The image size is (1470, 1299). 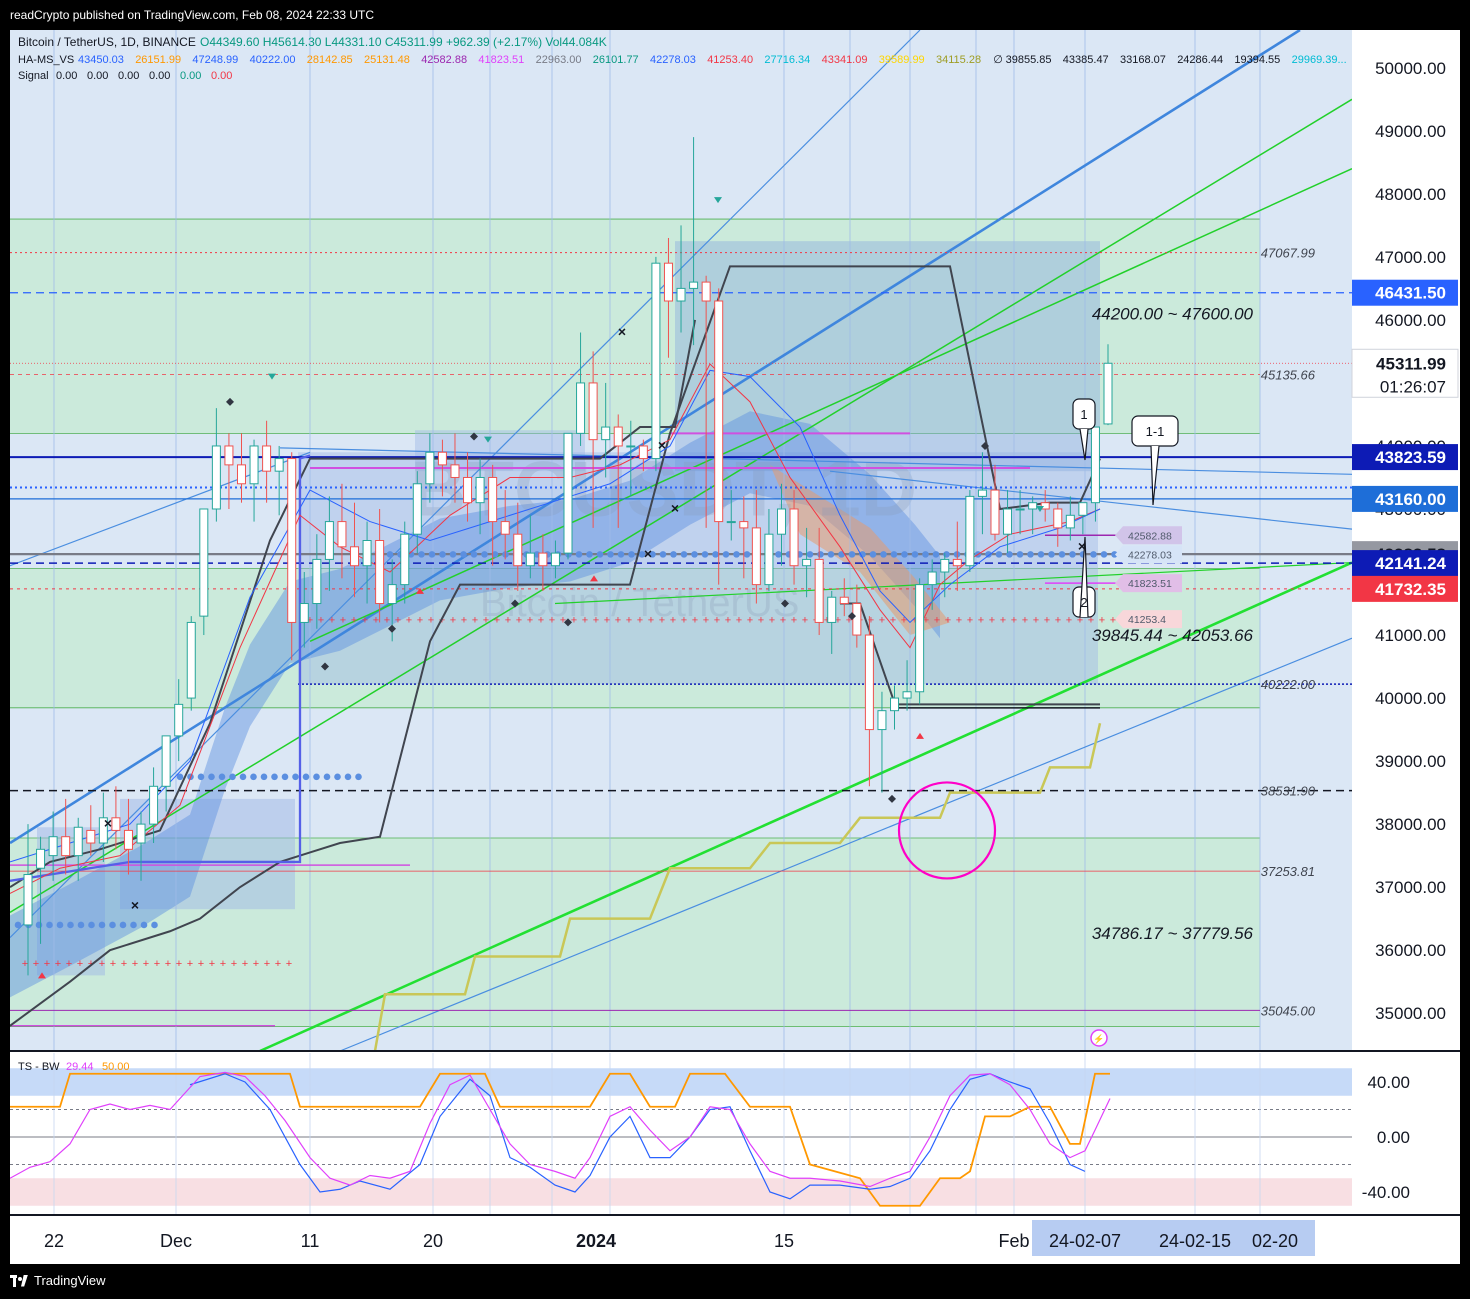 I want to click on time-axis-label: 22, so click(x=54, y=1241).